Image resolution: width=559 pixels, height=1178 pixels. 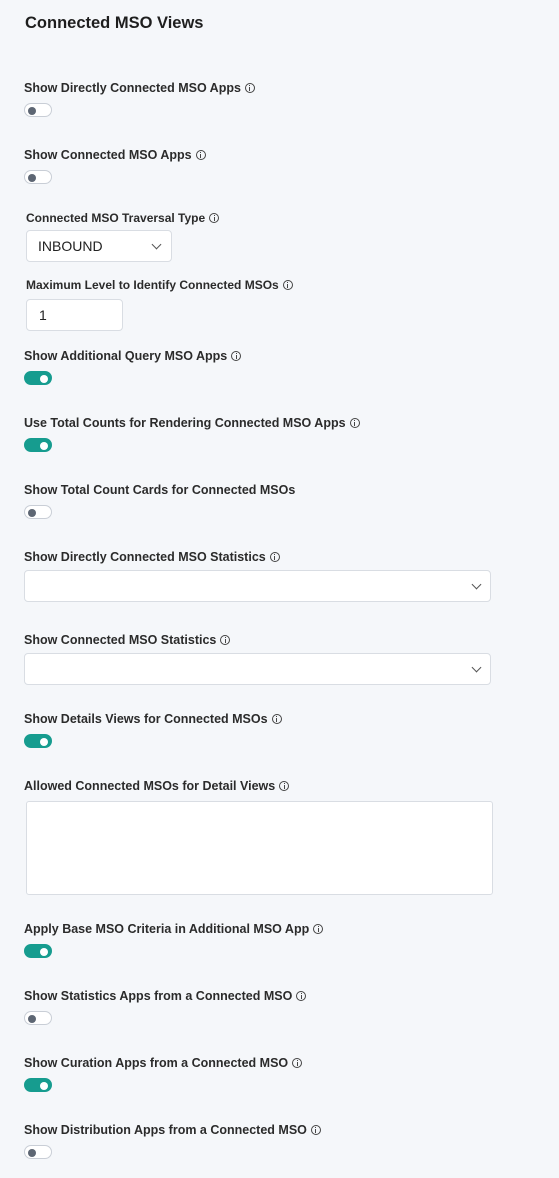 What do you see at coordinates (70, 246) in the screenshot?
I see `traversal-type-value: INBOUND` at bounding box center [70, 246].